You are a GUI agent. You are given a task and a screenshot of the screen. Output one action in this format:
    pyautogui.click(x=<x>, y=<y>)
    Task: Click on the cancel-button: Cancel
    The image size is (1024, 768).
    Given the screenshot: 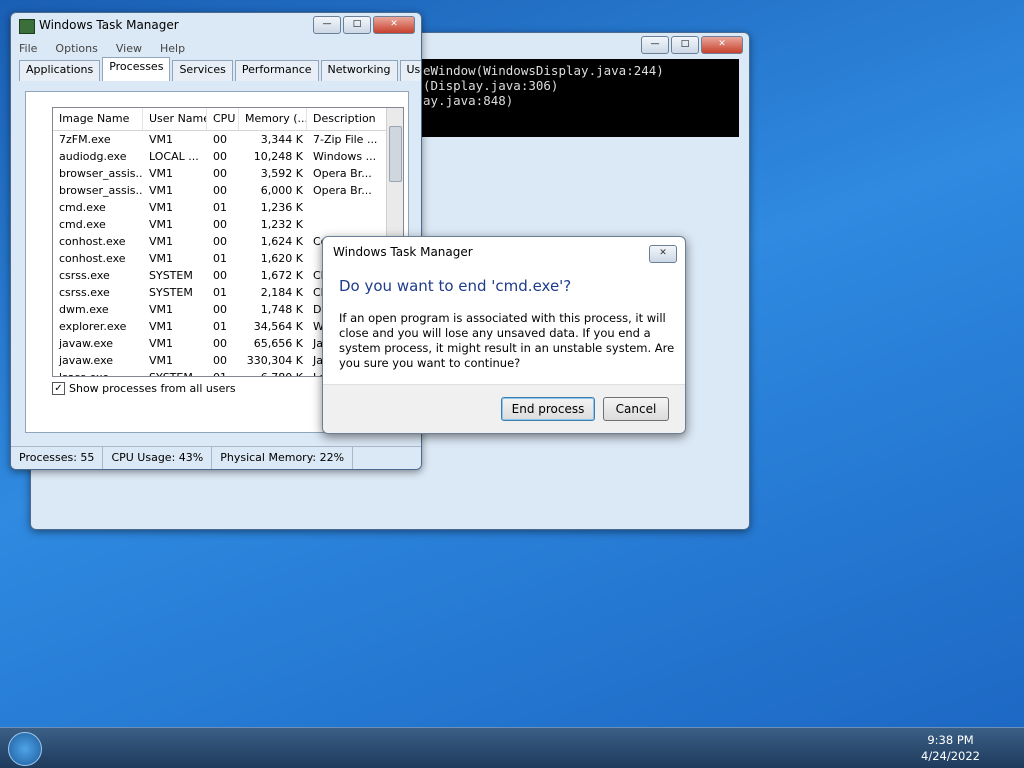 What is the action you would take?
    pyautogui.click(x=636, y=409)
    